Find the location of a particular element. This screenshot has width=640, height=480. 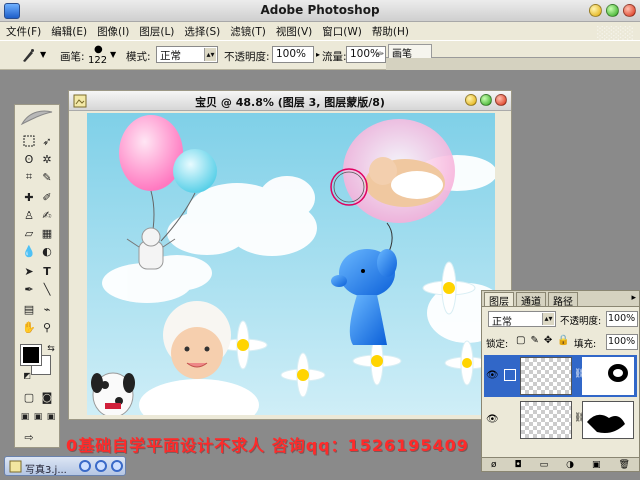

jump-to-imageready-icon: ⇨ is located at coordinates (29, 437).